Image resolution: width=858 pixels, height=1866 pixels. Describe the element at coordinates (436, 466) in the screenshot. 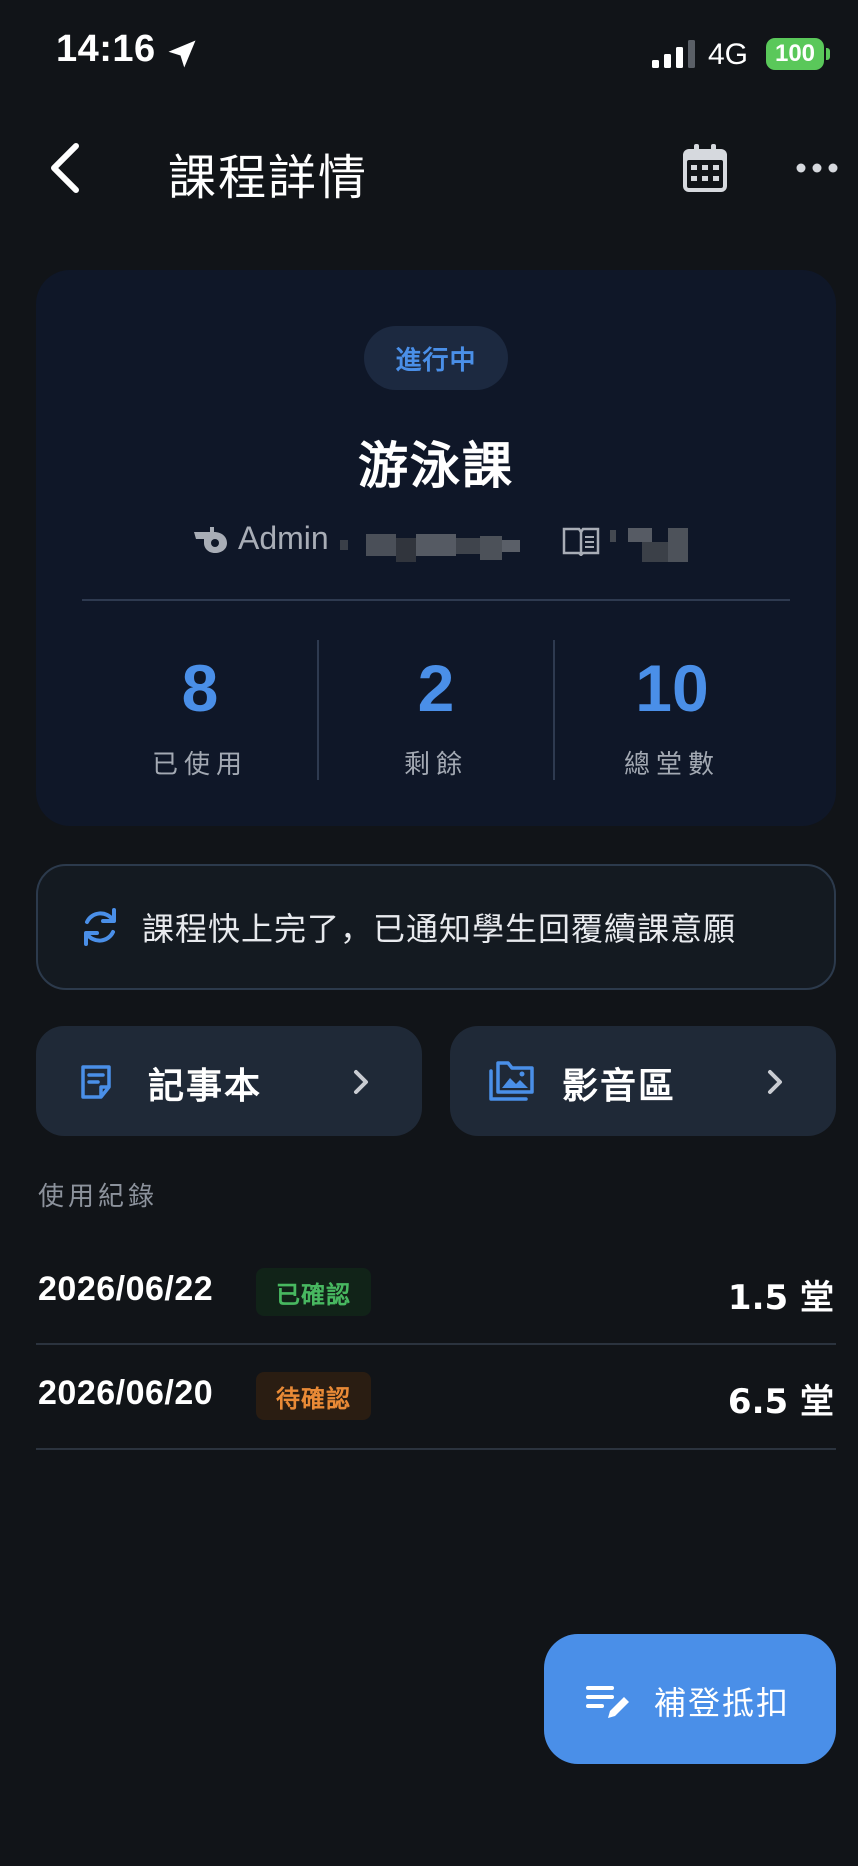

I see `course-title: 游泳課` at that location.